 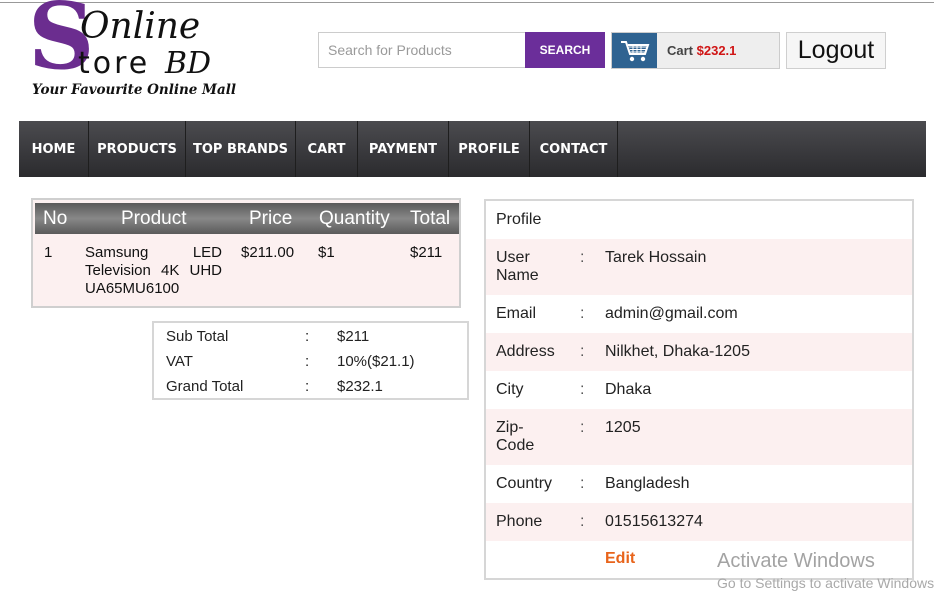 I want to click on subtotal-colon: :, so click(x=307, y=336).